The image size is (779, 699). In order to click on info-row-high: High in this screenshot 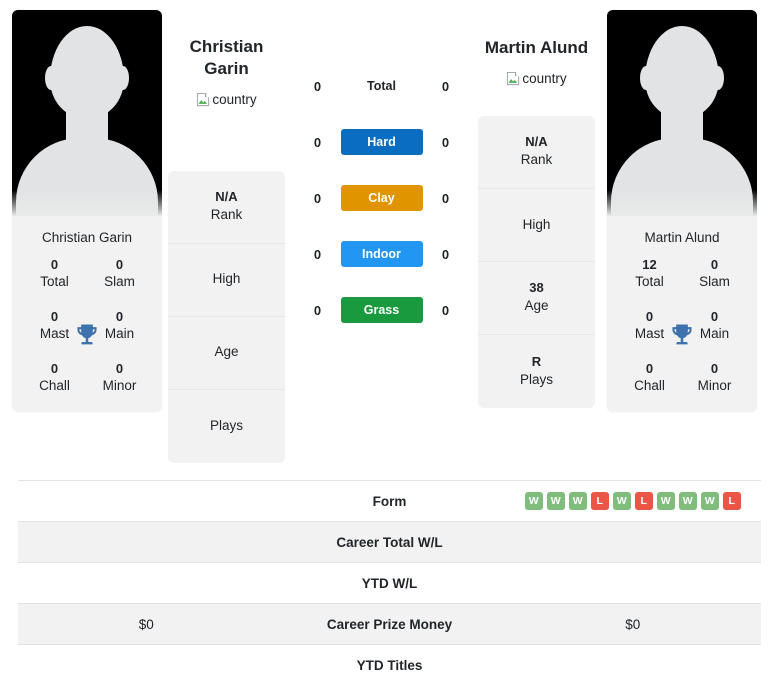, I will do `click(536, 225)`.